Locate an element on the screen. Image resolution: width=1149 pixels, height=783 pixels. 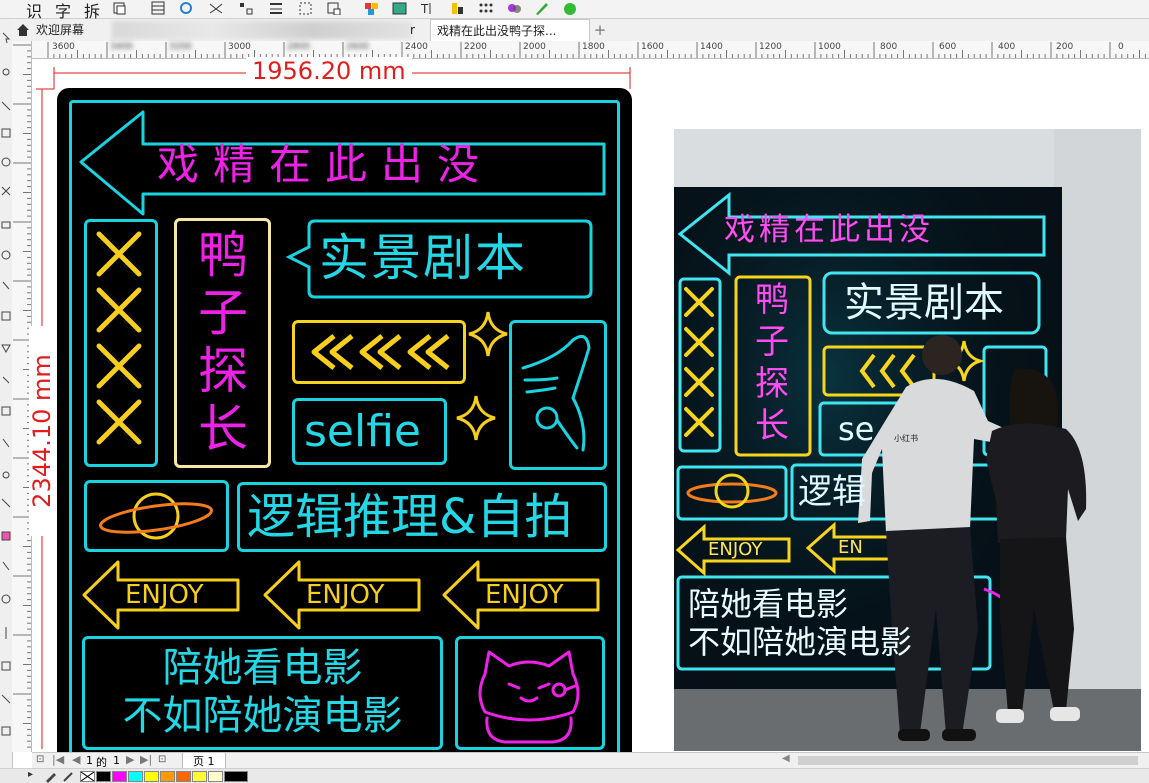
text-align-icon: T is located at coordinates (428, 8).